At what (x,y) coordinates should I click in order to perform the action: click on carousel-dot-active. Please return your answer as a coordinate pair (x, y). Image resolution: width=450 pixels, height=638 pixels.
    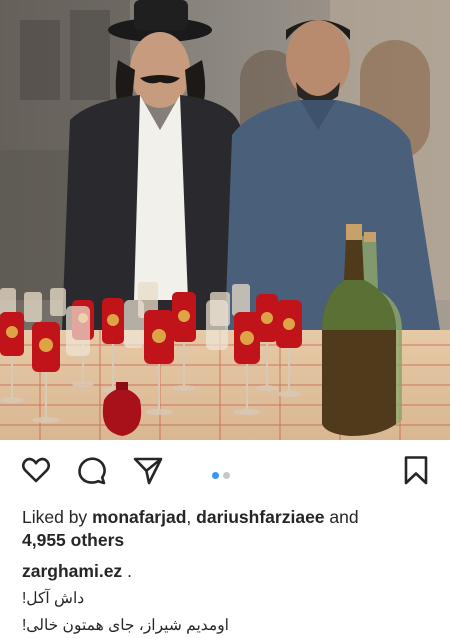
    Looking at the image, I should click on (215, 475).